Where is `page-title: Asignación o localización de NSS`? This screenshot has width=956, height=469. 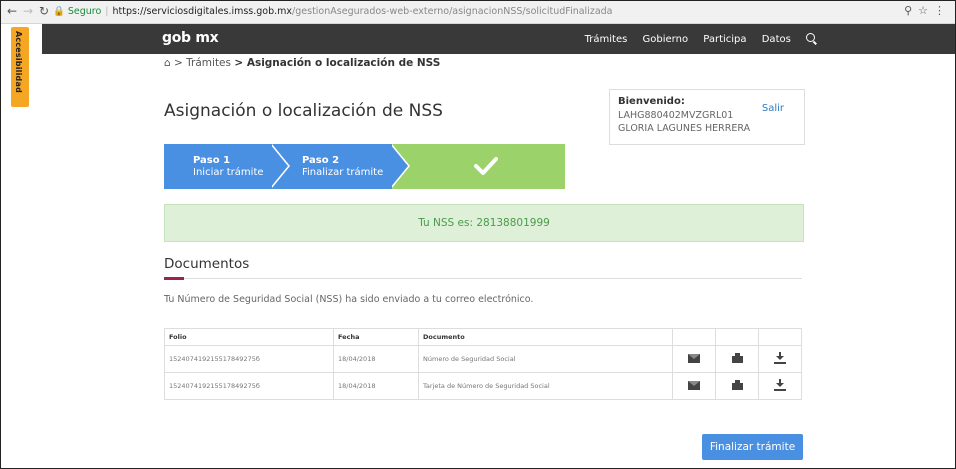 page-title: Asignación o localización de NSS is located at coordinates (303, 111).